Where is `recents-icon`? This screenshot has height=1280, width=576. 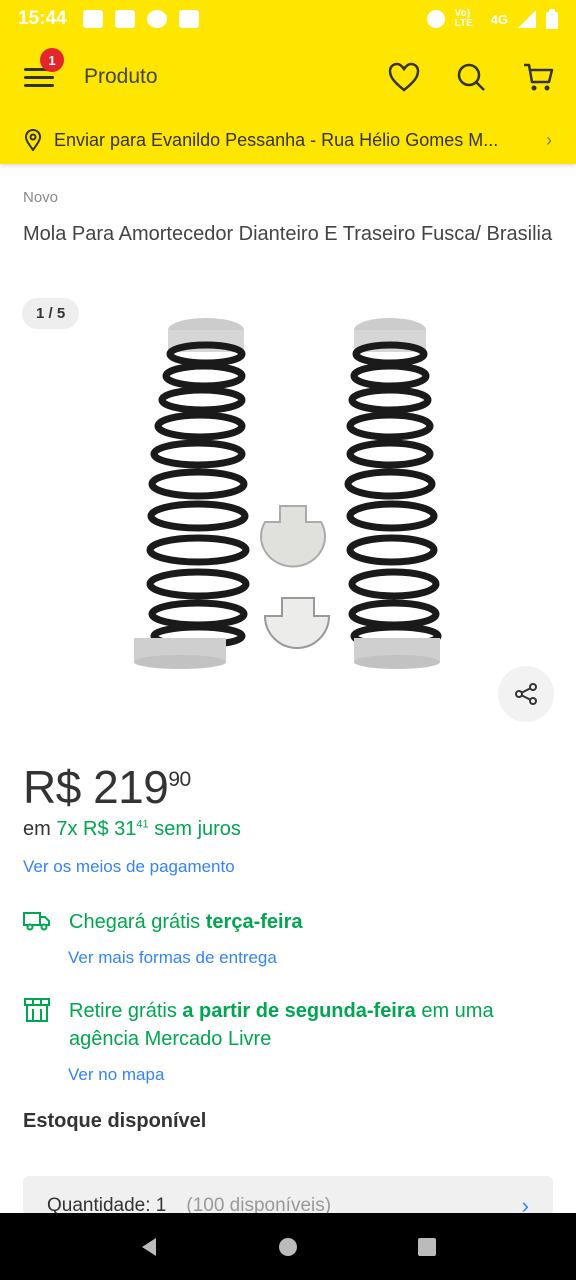 recents-icon is located at coordinates (427, 1247).